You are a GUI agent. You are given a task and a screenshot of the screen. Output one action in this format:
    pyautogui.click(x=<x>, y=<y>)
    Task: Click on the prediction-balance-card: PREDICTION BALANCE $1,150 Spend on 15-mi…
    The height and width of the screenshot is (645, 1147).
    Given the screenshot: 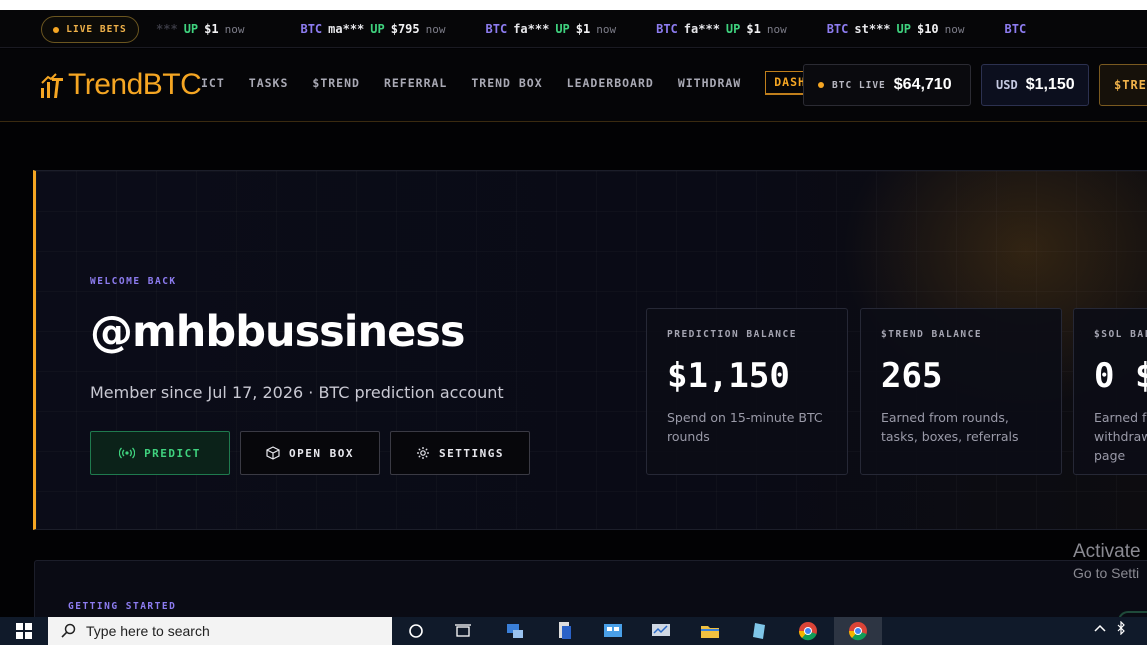 What is the action you would take?
    pyautogui.click(x=747, y=391)
    